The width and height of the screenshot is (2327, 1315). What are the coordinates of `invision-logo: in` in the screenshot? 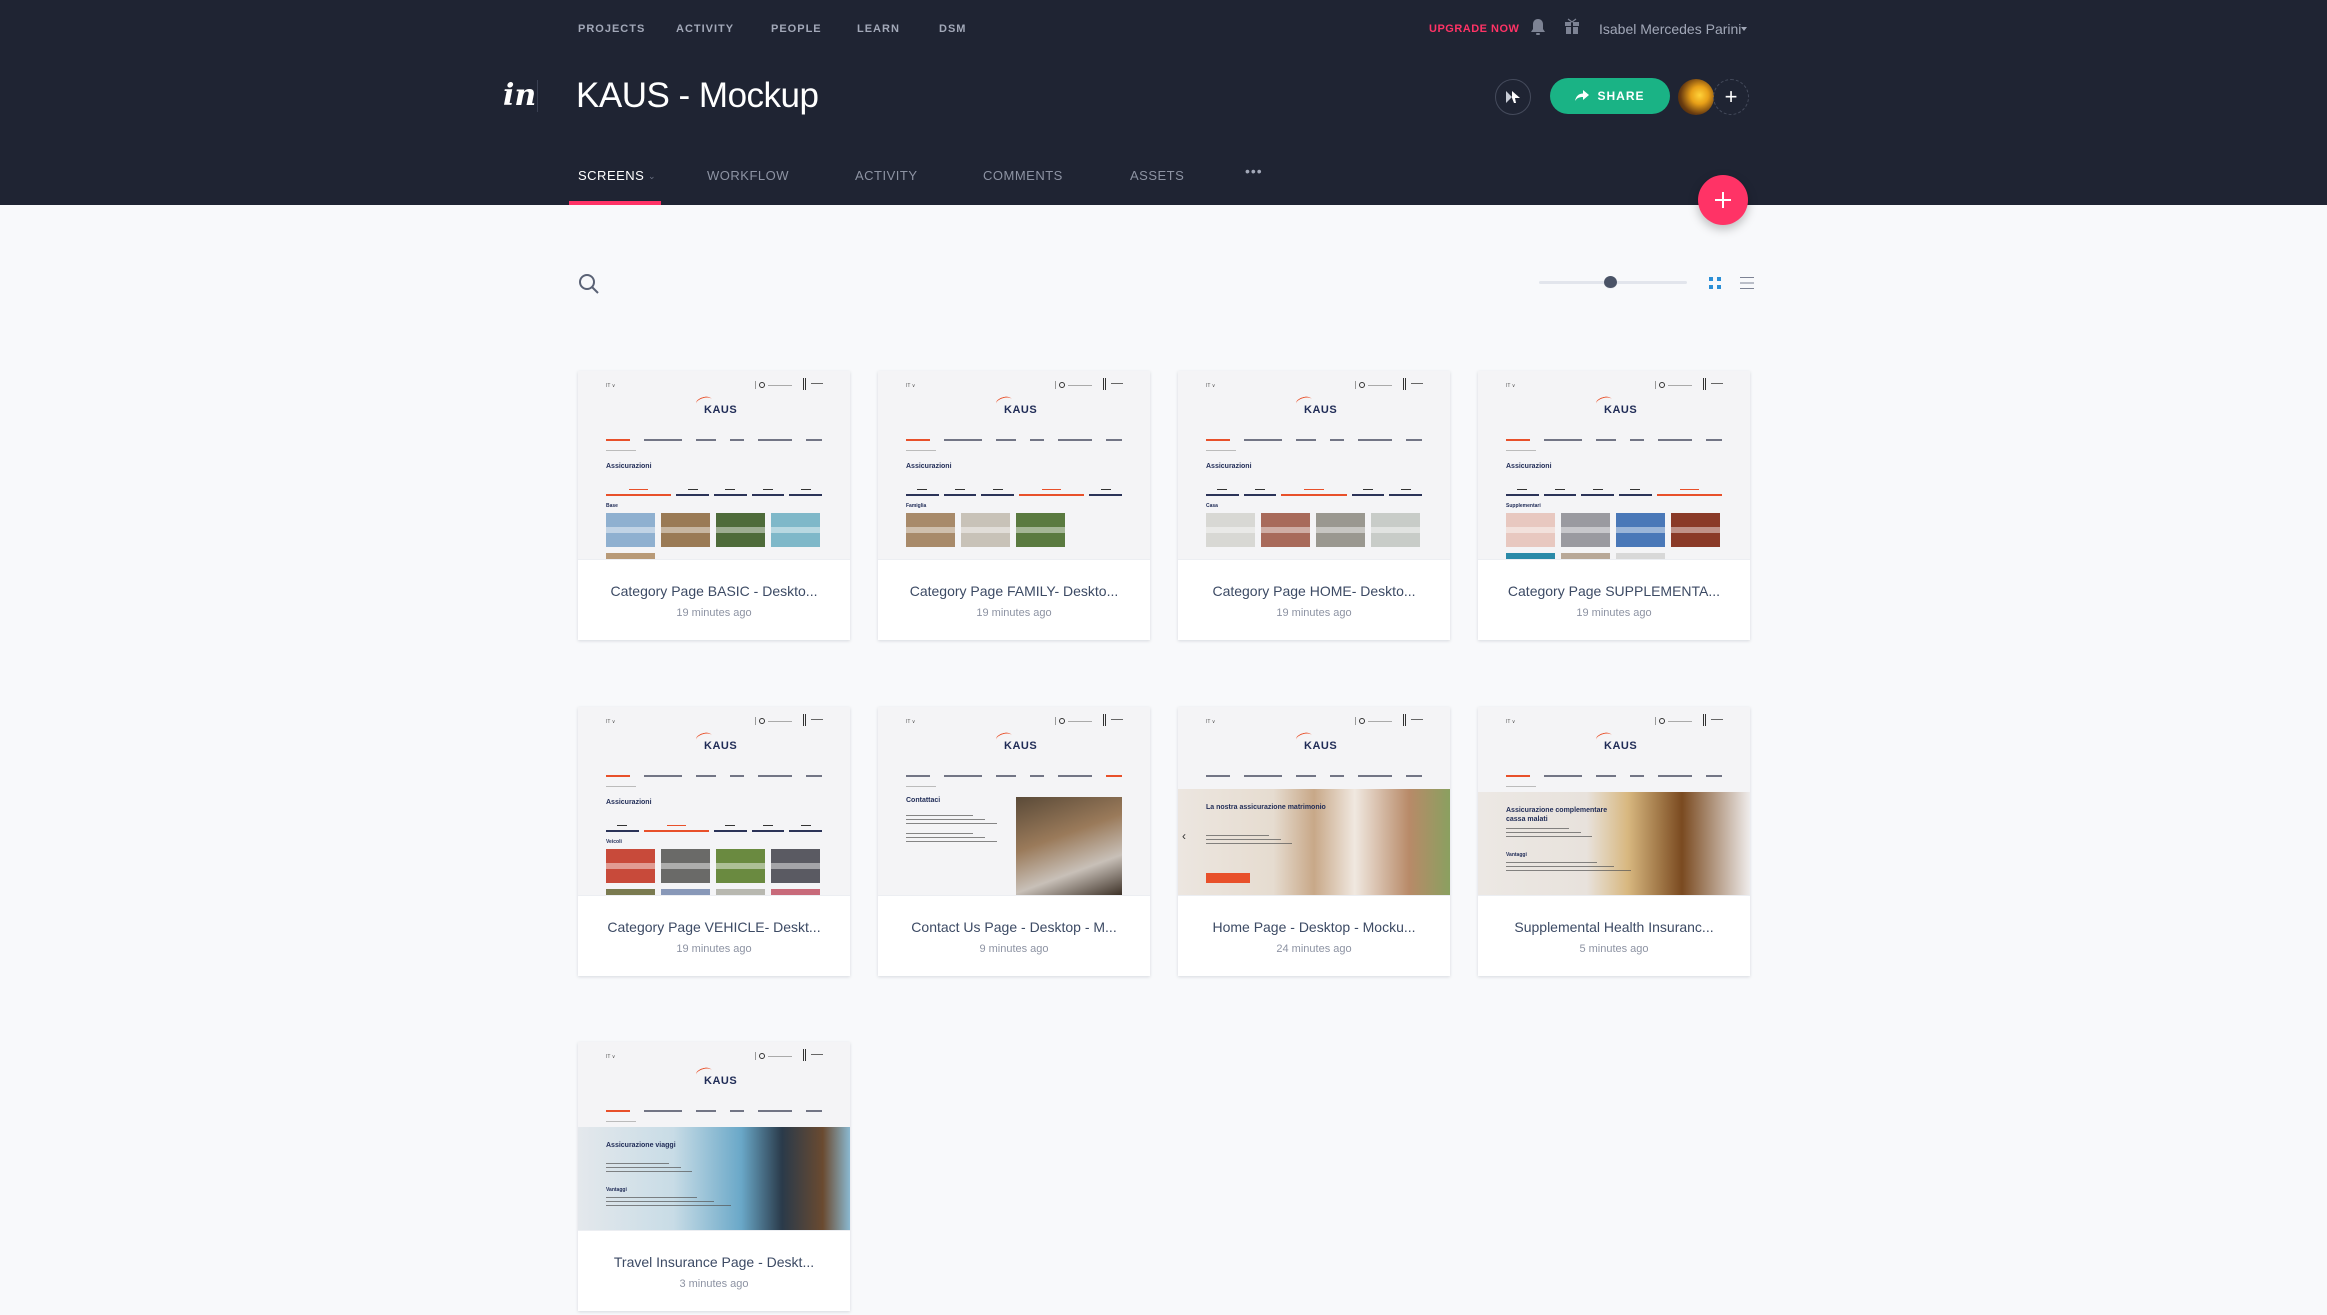 It's located at (519, 95).